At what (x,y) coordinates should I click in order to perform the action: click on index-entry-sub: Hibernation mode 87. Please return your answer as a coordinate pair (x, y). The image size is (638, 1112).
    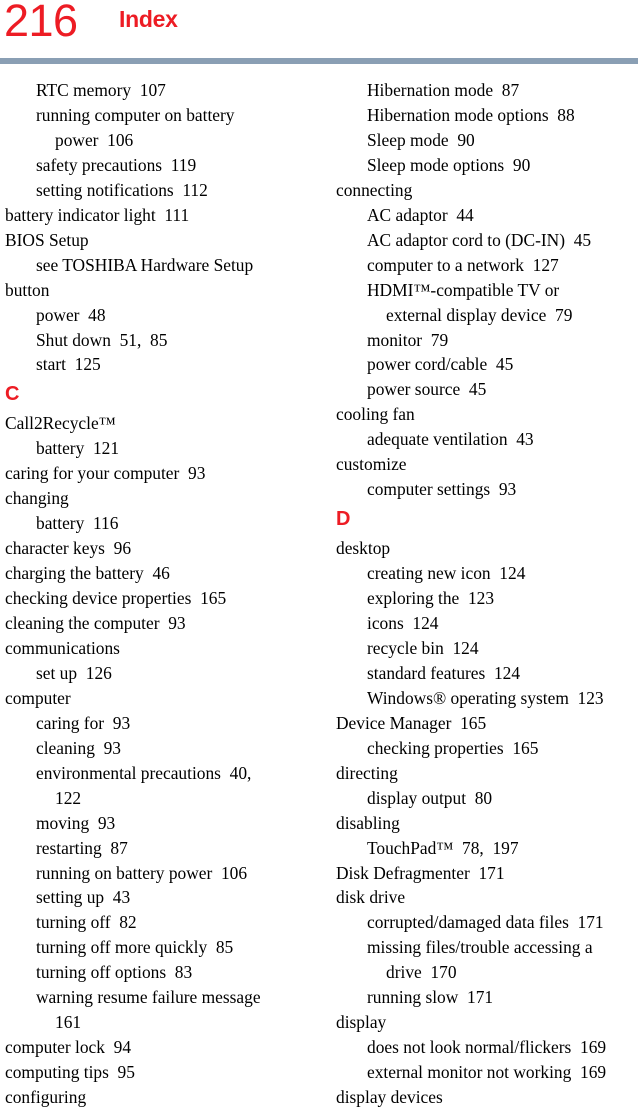
    Looking at the image, I should click on (443, 90).